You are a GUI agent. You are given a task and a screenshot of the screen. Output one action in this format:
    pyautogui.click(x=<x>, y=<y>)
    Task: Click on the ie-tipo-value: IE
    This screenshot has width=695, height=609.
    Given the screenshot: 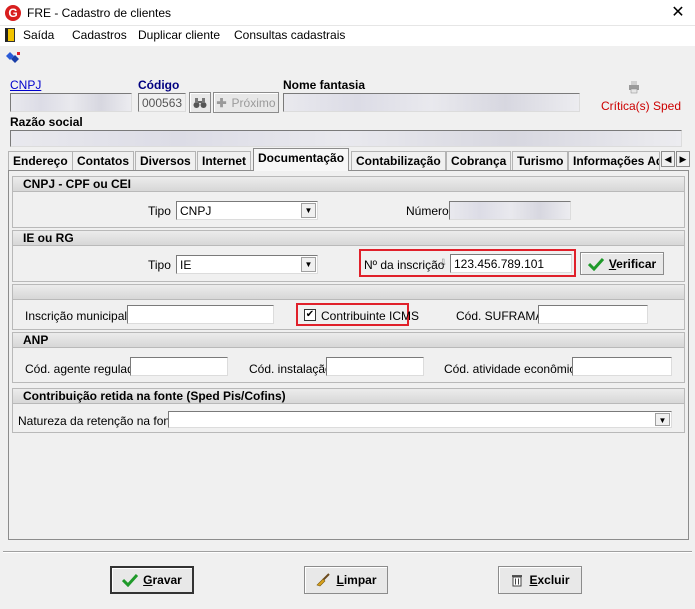 What is the action you would take?
    pyautogui.click(x=186, y=265)
    